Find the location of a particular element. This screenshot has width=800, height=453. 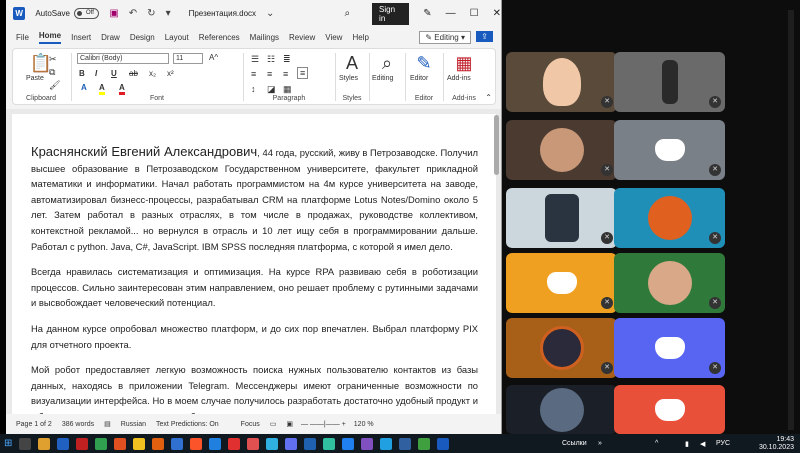

autosave-toggle: Off is located at coordinates (87, 13).